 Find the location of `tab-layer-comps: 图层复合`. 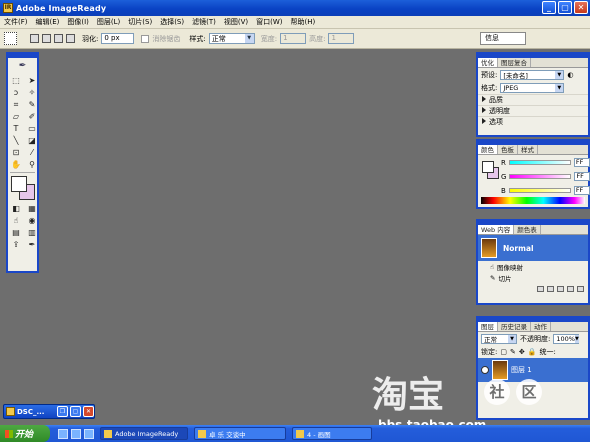

tab-layer-comps: 图层复合 is located at coordinates (514, 62).